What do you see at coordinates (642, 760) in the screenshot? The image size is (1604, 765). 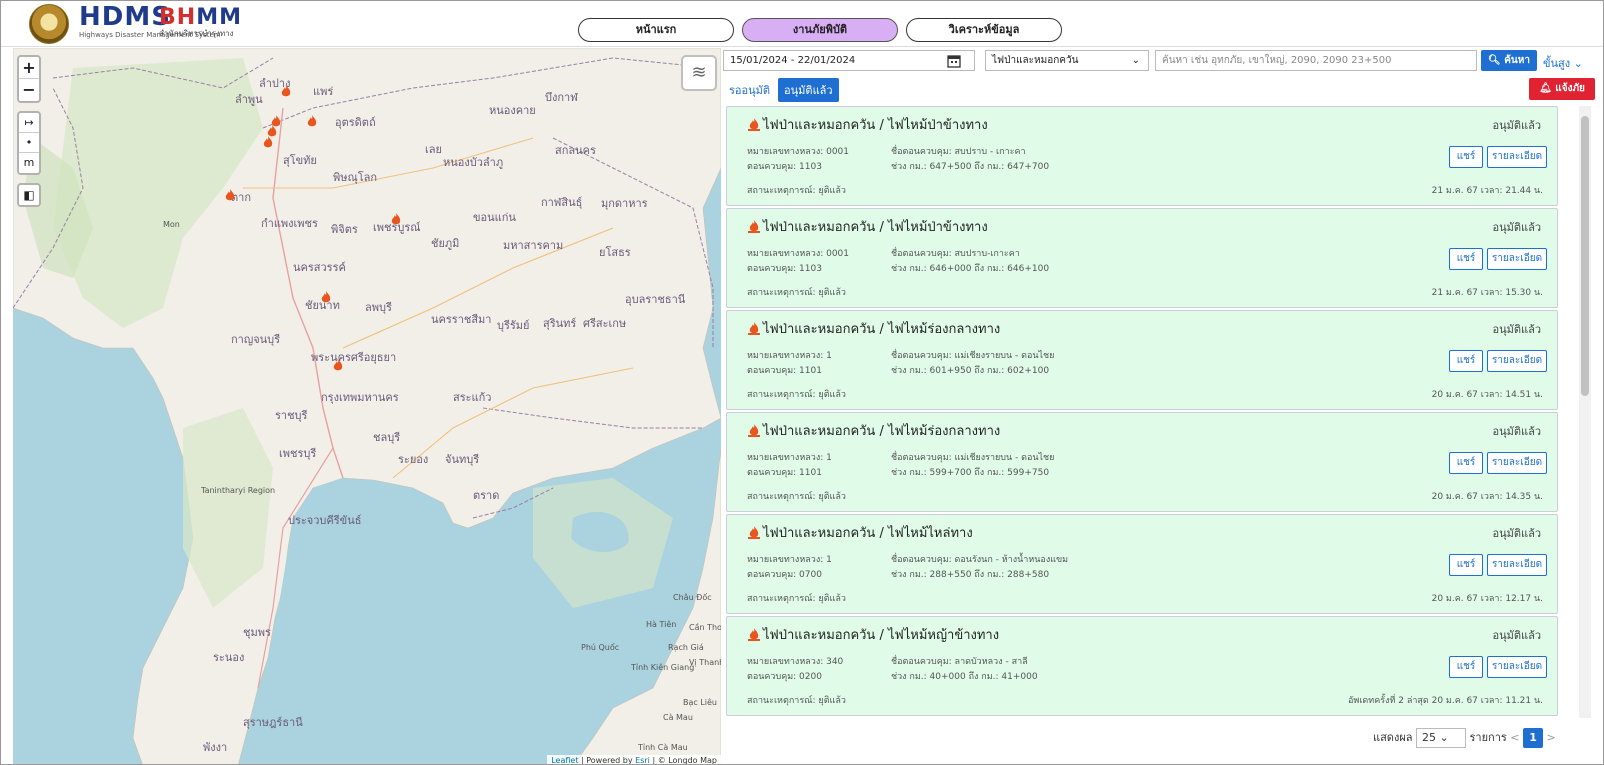 I see `esri-link: Esri` at bounding box center [642, 760].